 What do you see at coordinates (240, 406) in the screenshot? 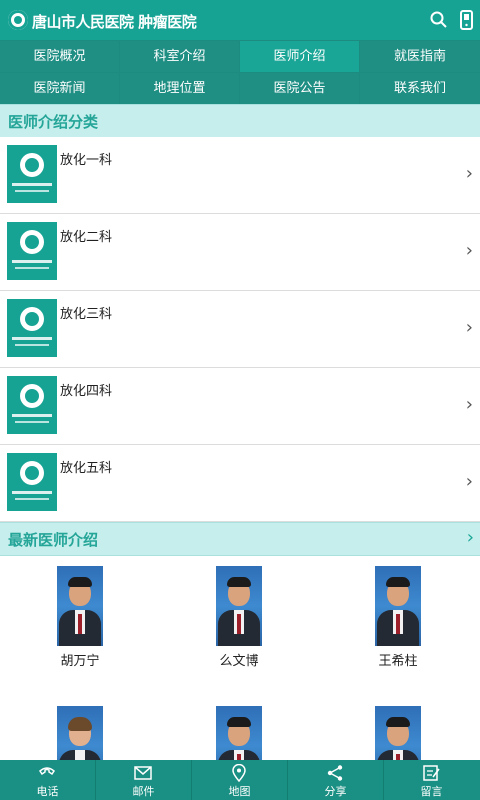
I see `list-item-department: 放化四科 ›` at bounding box center [240, 406].